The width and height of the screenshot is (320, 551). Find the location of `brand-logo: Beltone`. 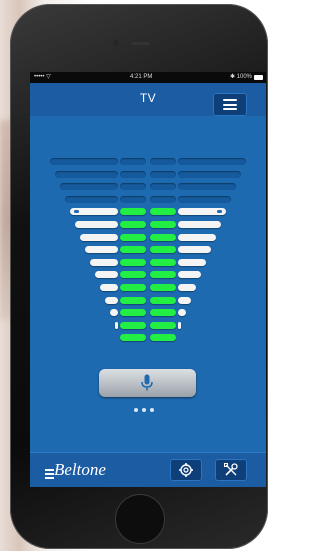

brand-logo: Beltone is located at coordinates (80, 469).